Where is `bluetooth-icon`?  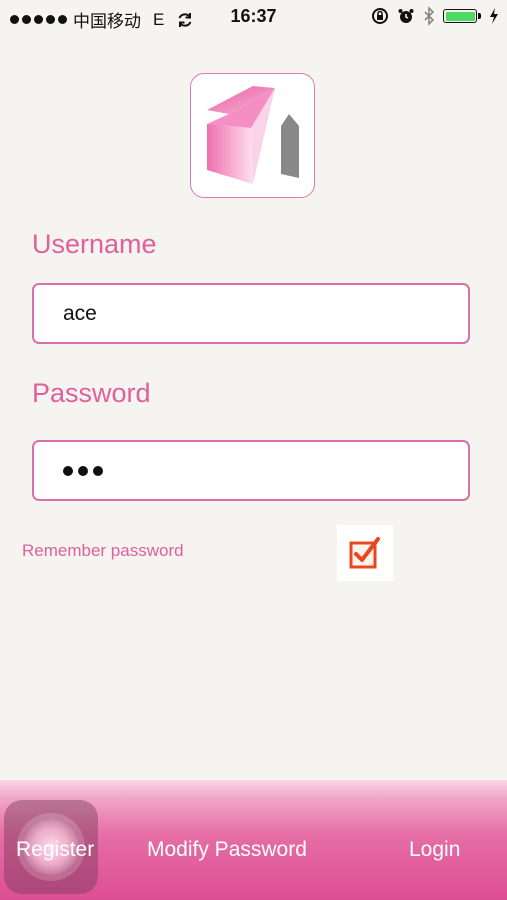
bluetooth-icon is located at coordinates (429, 16).